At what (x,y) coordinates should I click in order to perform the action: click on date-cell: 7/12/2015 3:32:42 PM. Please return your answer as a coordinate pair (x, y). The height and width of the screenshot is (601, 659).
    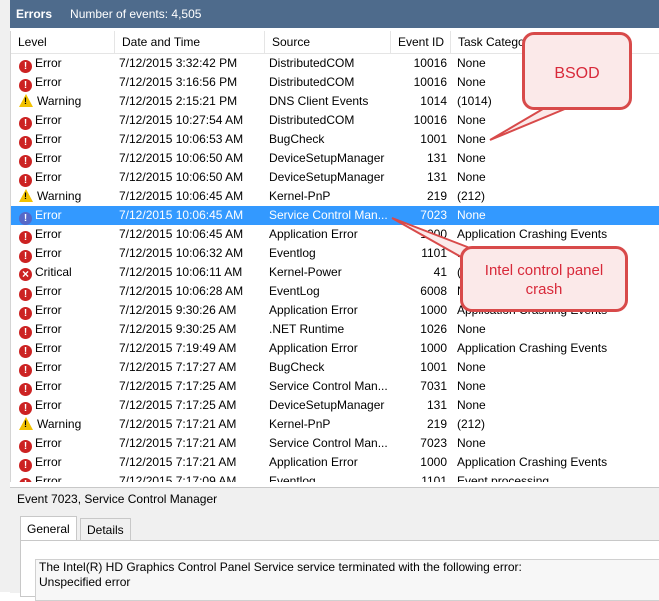
    Looking at the image, I should click on (178, 63).